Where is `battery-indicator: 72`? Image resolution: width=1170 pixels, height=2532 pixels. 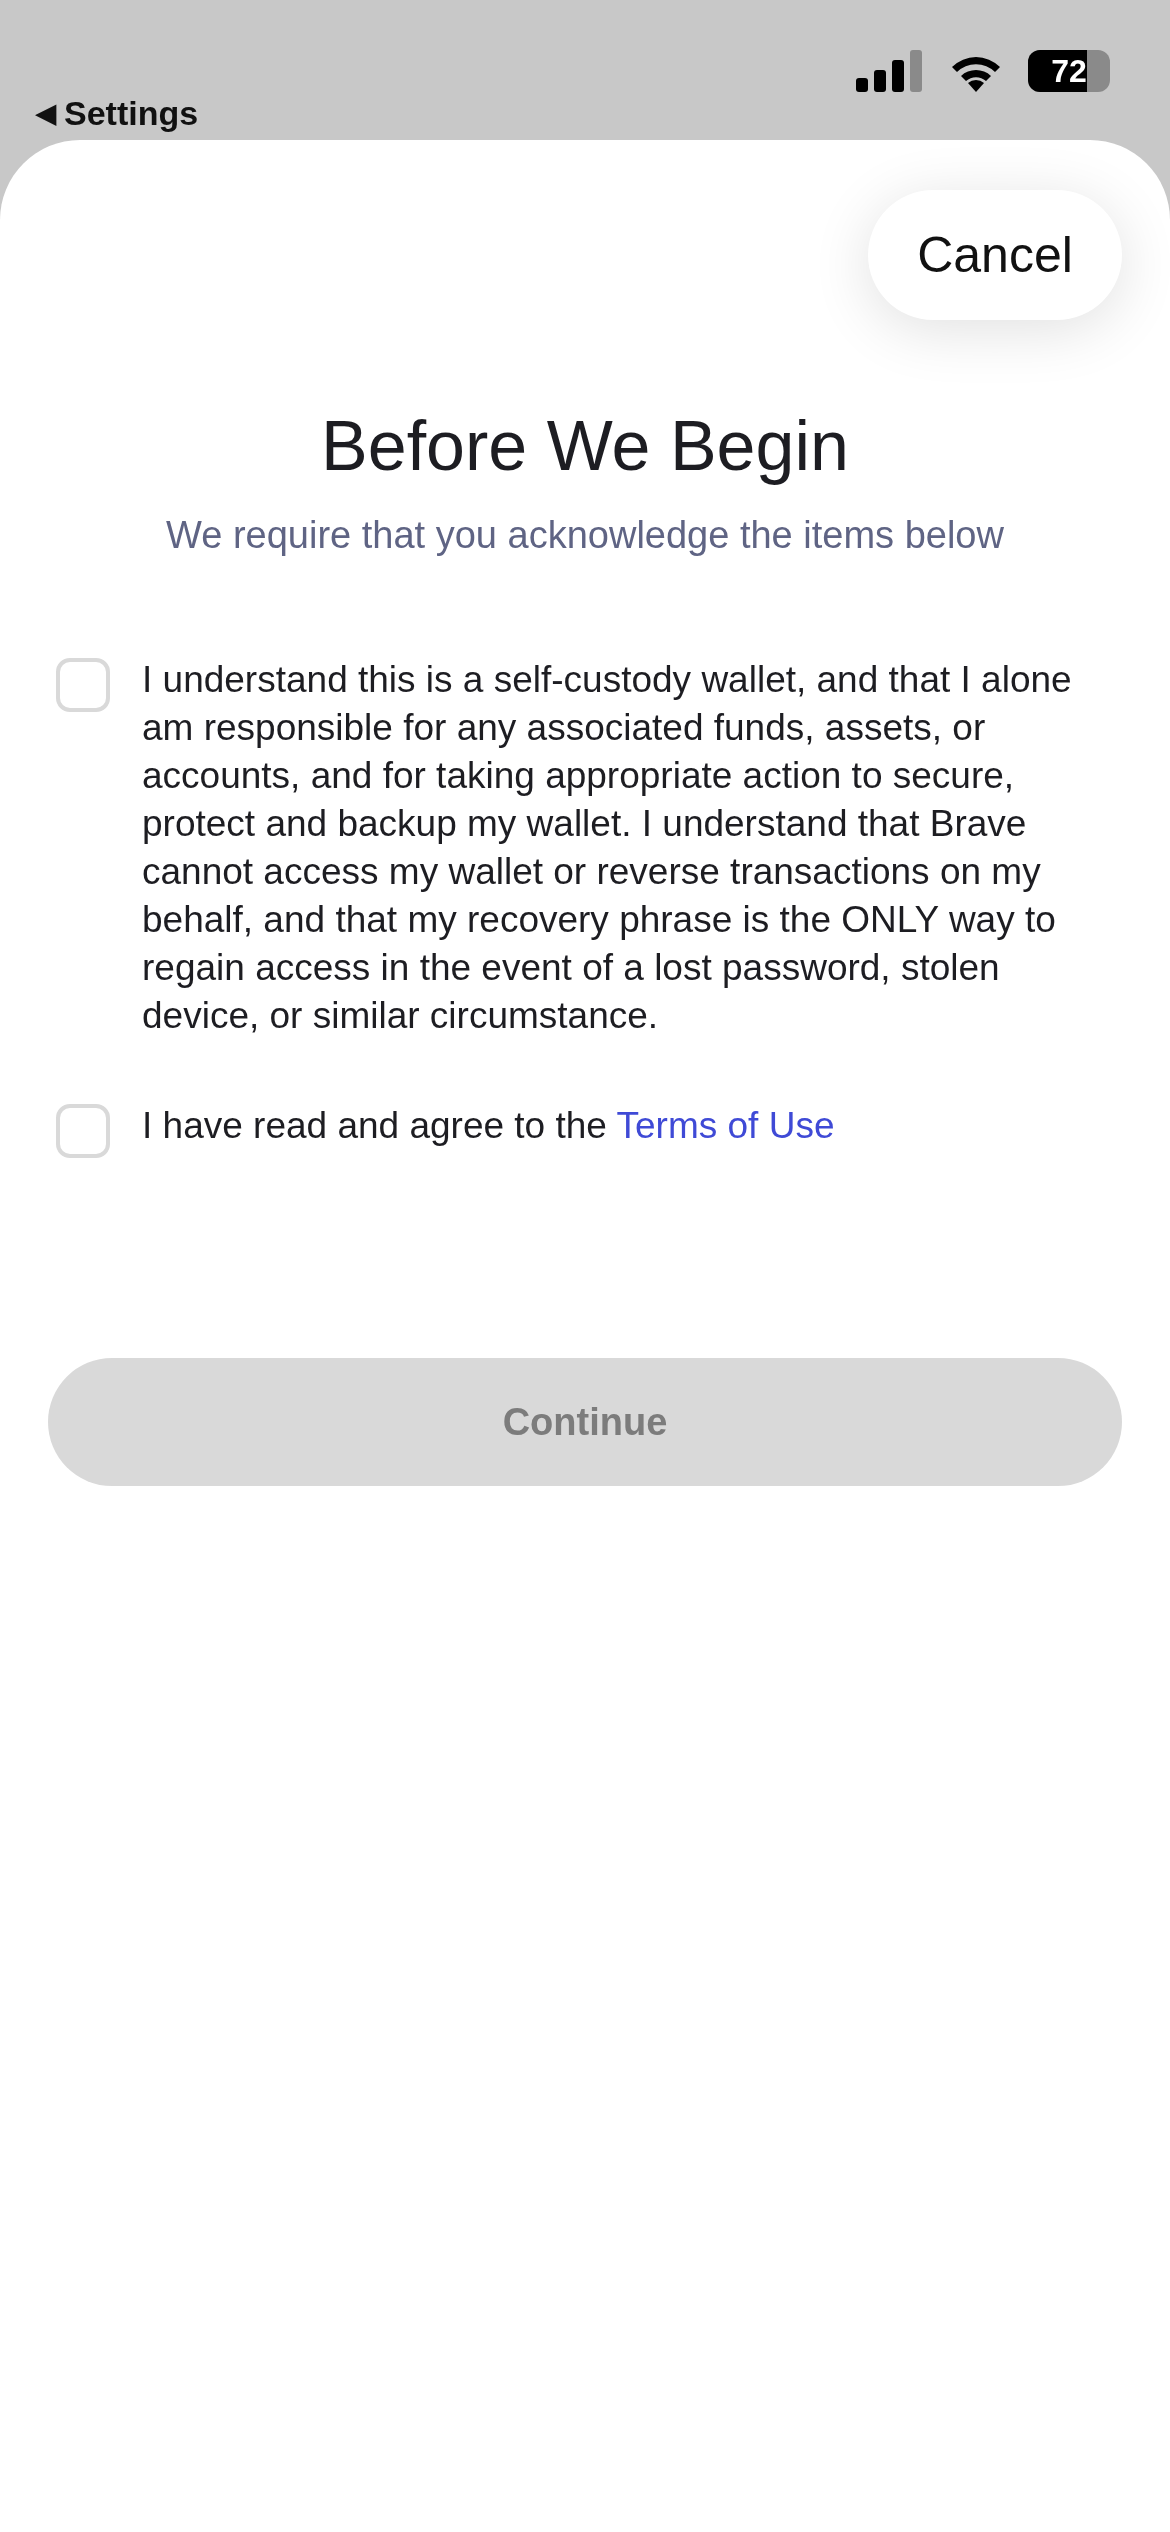
battery-indicator: 72 is located at coordinates (1069, 71).